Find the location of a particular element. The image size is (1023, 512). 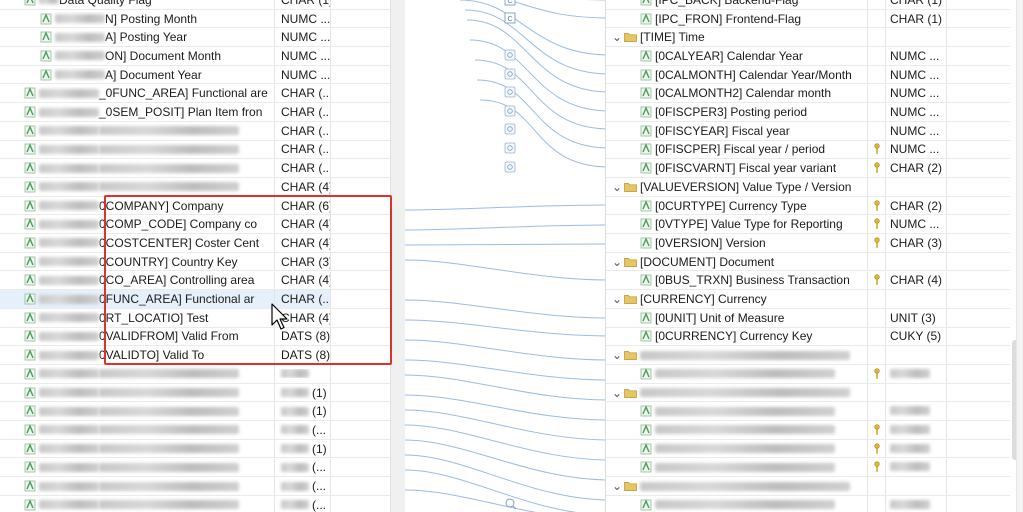

source-field-name-cell: 0COMP_CODE] Company co is located at coordinates (137, 224).